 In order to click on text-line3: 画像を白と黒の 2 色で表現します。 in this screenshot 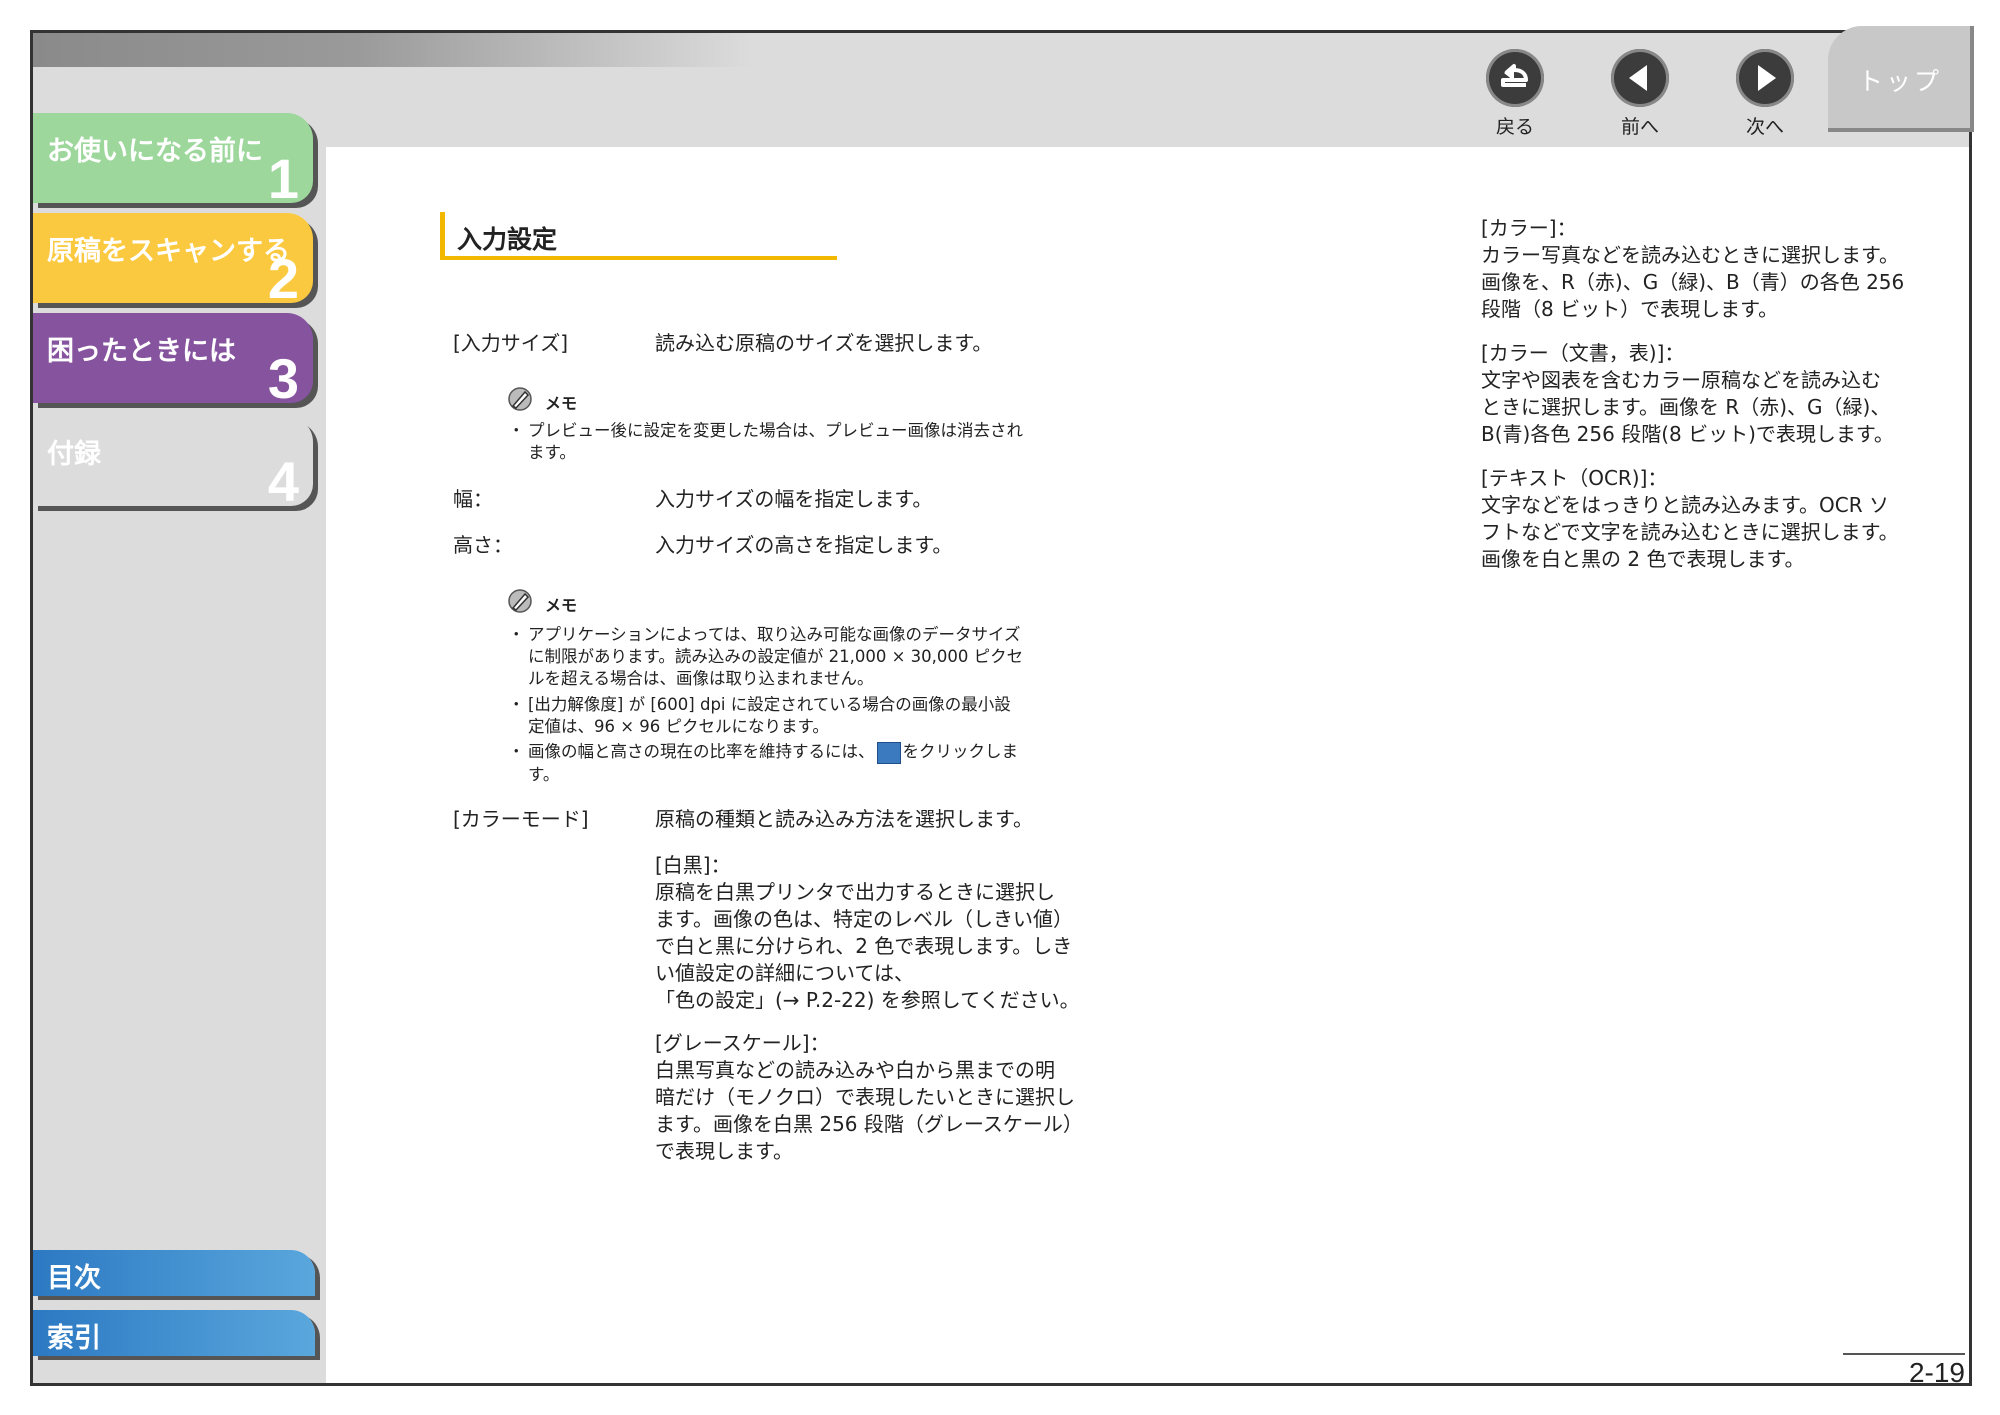, I will do `click(1643, 559)`.